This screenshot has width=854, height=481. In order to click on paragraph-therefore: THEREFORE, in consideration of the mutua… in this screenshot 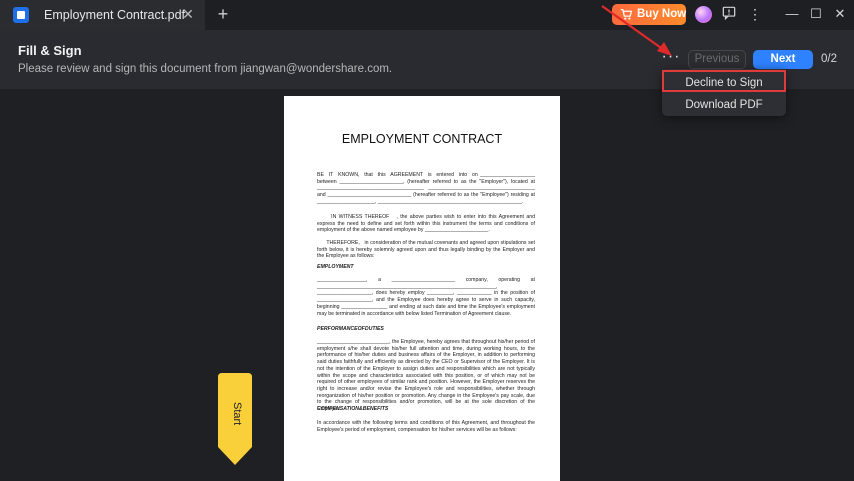, I will do `click(427, 250)`.